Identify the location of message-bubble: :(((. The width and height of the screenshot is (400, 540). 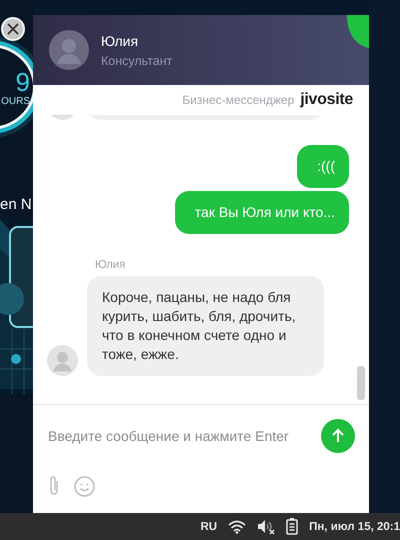
(323, 166).